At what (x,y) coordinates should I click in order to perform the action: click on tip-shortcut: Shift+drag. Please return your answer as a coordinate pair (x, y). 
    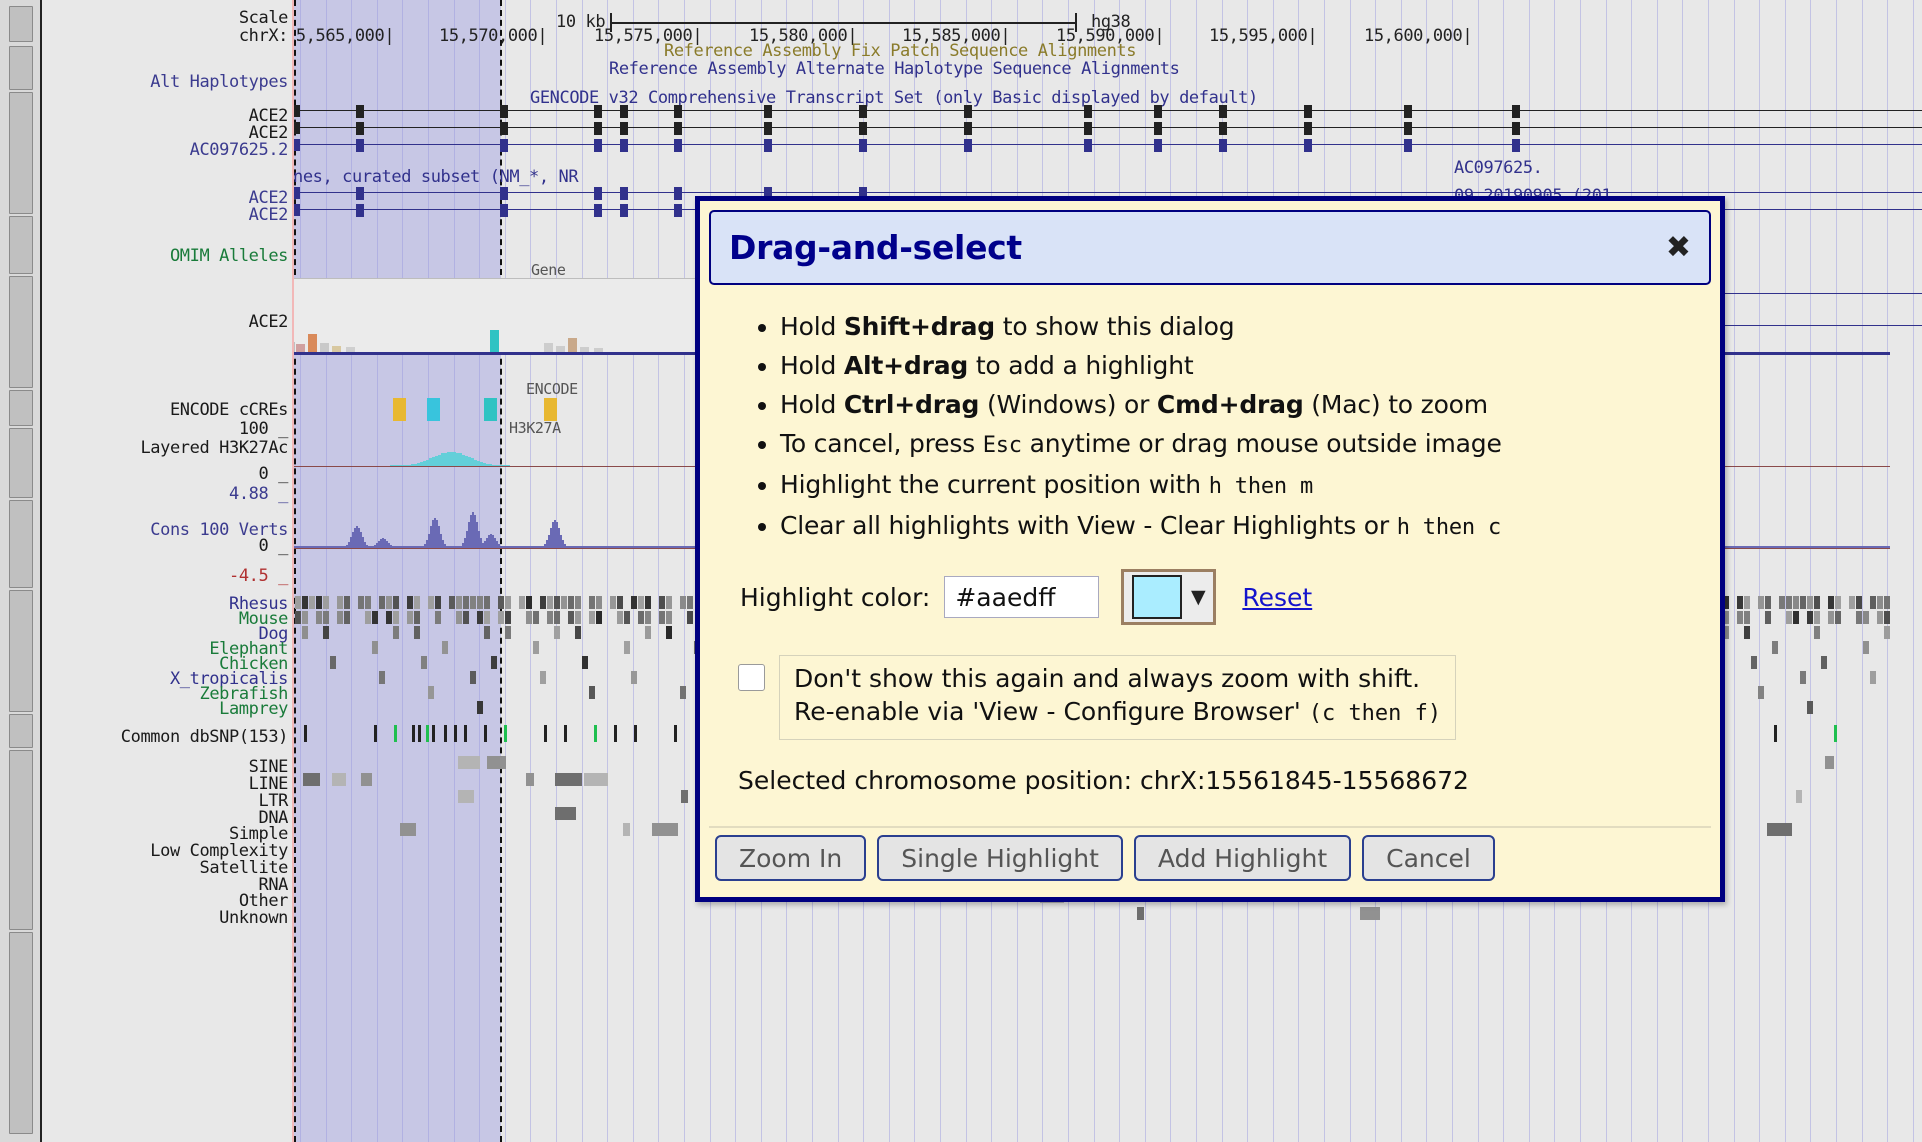
    Looking at the image, I should click on (919, 326).